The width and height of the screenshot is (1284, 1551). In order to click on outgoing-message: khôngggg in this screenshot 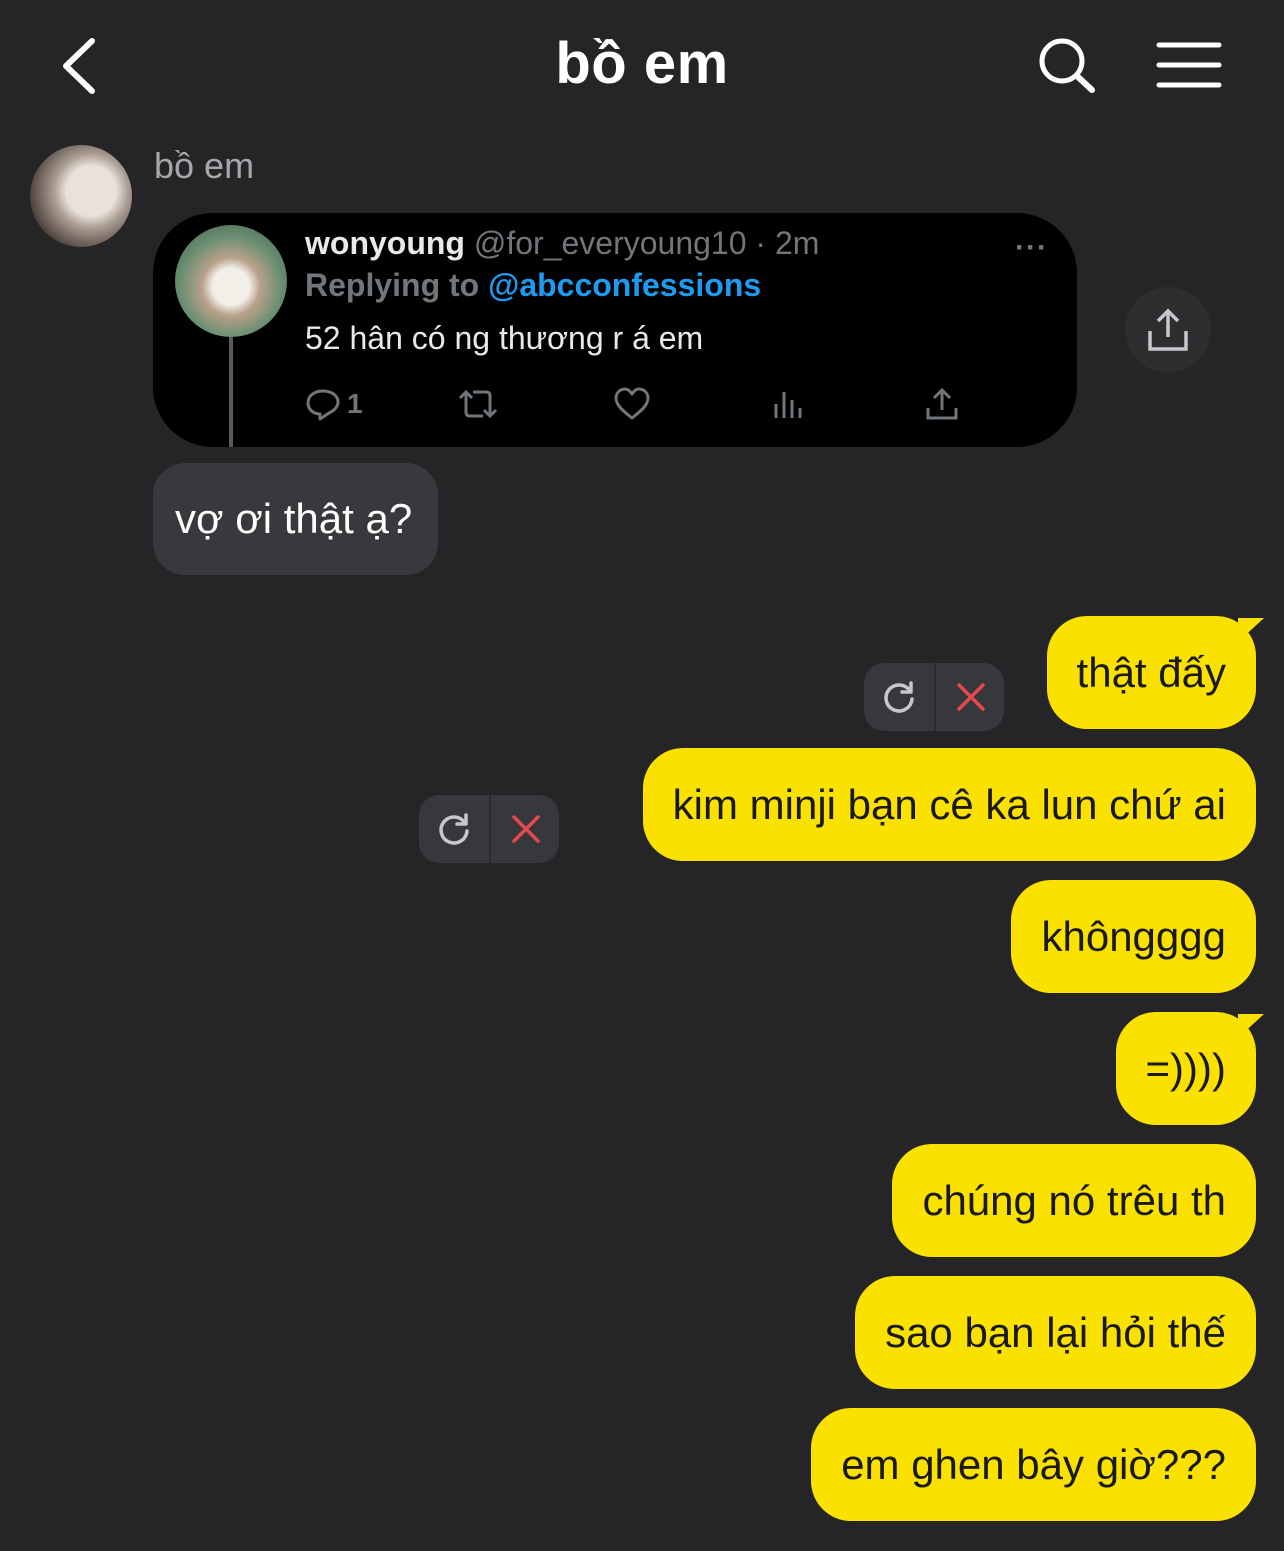, I will do `click(1133, 936)`.